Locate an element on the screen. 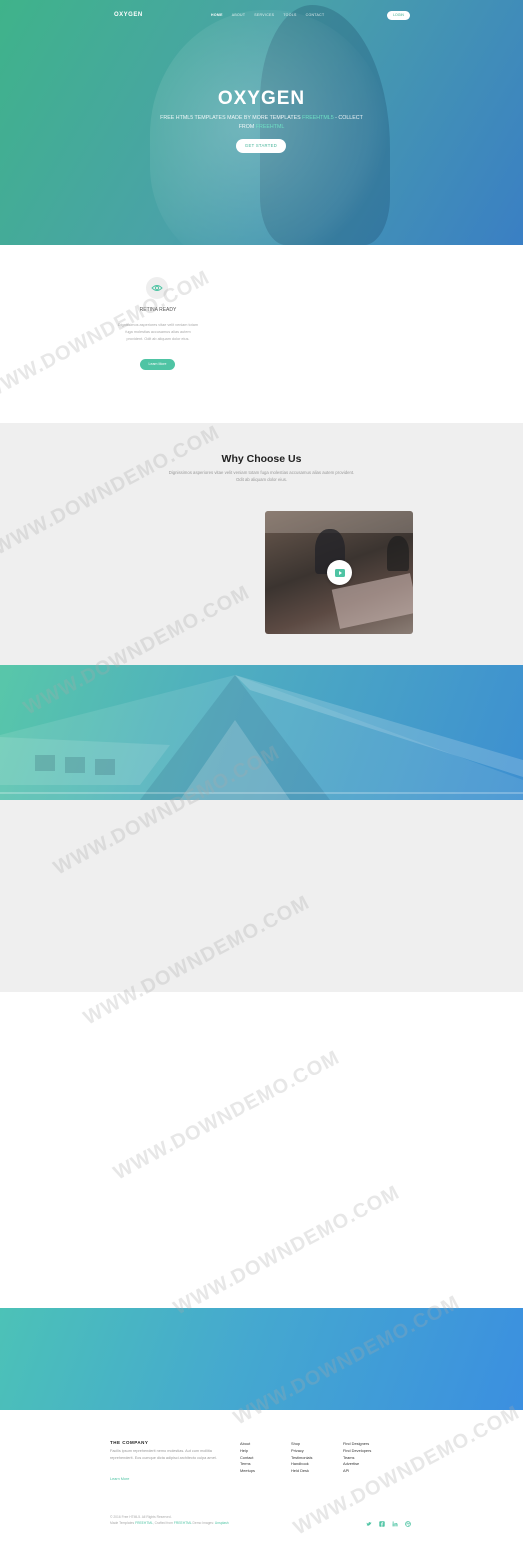  footer-link: Privacy is located at coordinates (301, 1451).